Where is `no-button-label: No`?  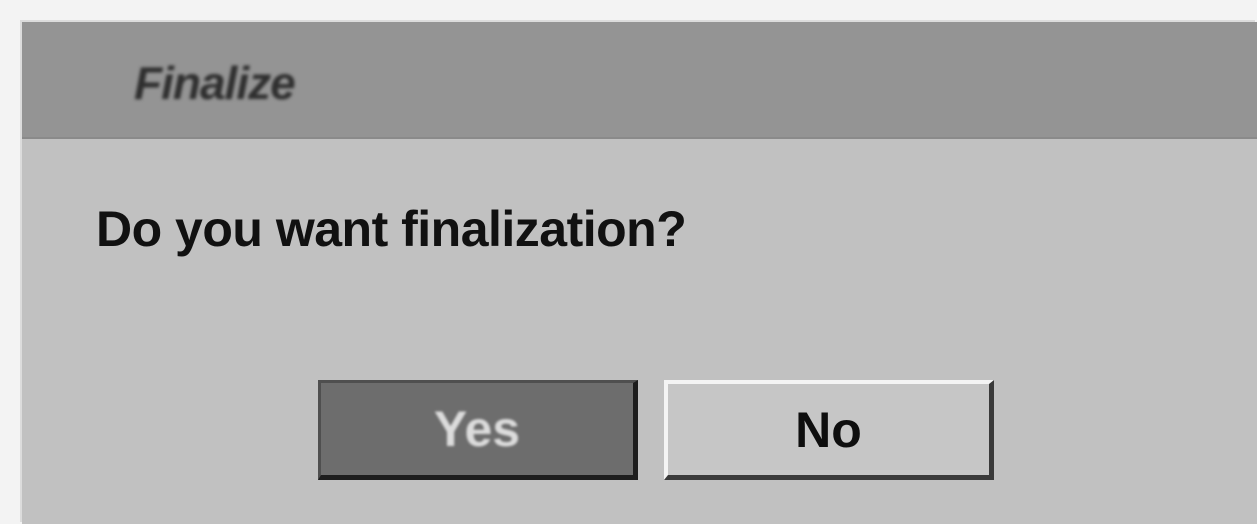
no-button-label: No is located at coordinates (828, 429).